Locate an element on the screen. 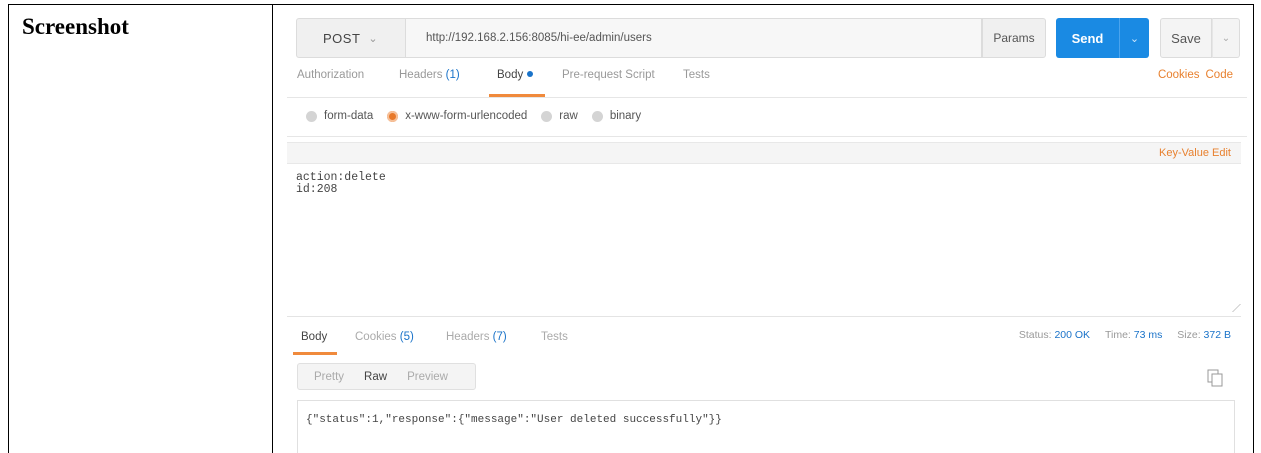 The height and width of the screenshot is (453, 1261). radio-form-data: form-data is located at coordinates (339, 116).